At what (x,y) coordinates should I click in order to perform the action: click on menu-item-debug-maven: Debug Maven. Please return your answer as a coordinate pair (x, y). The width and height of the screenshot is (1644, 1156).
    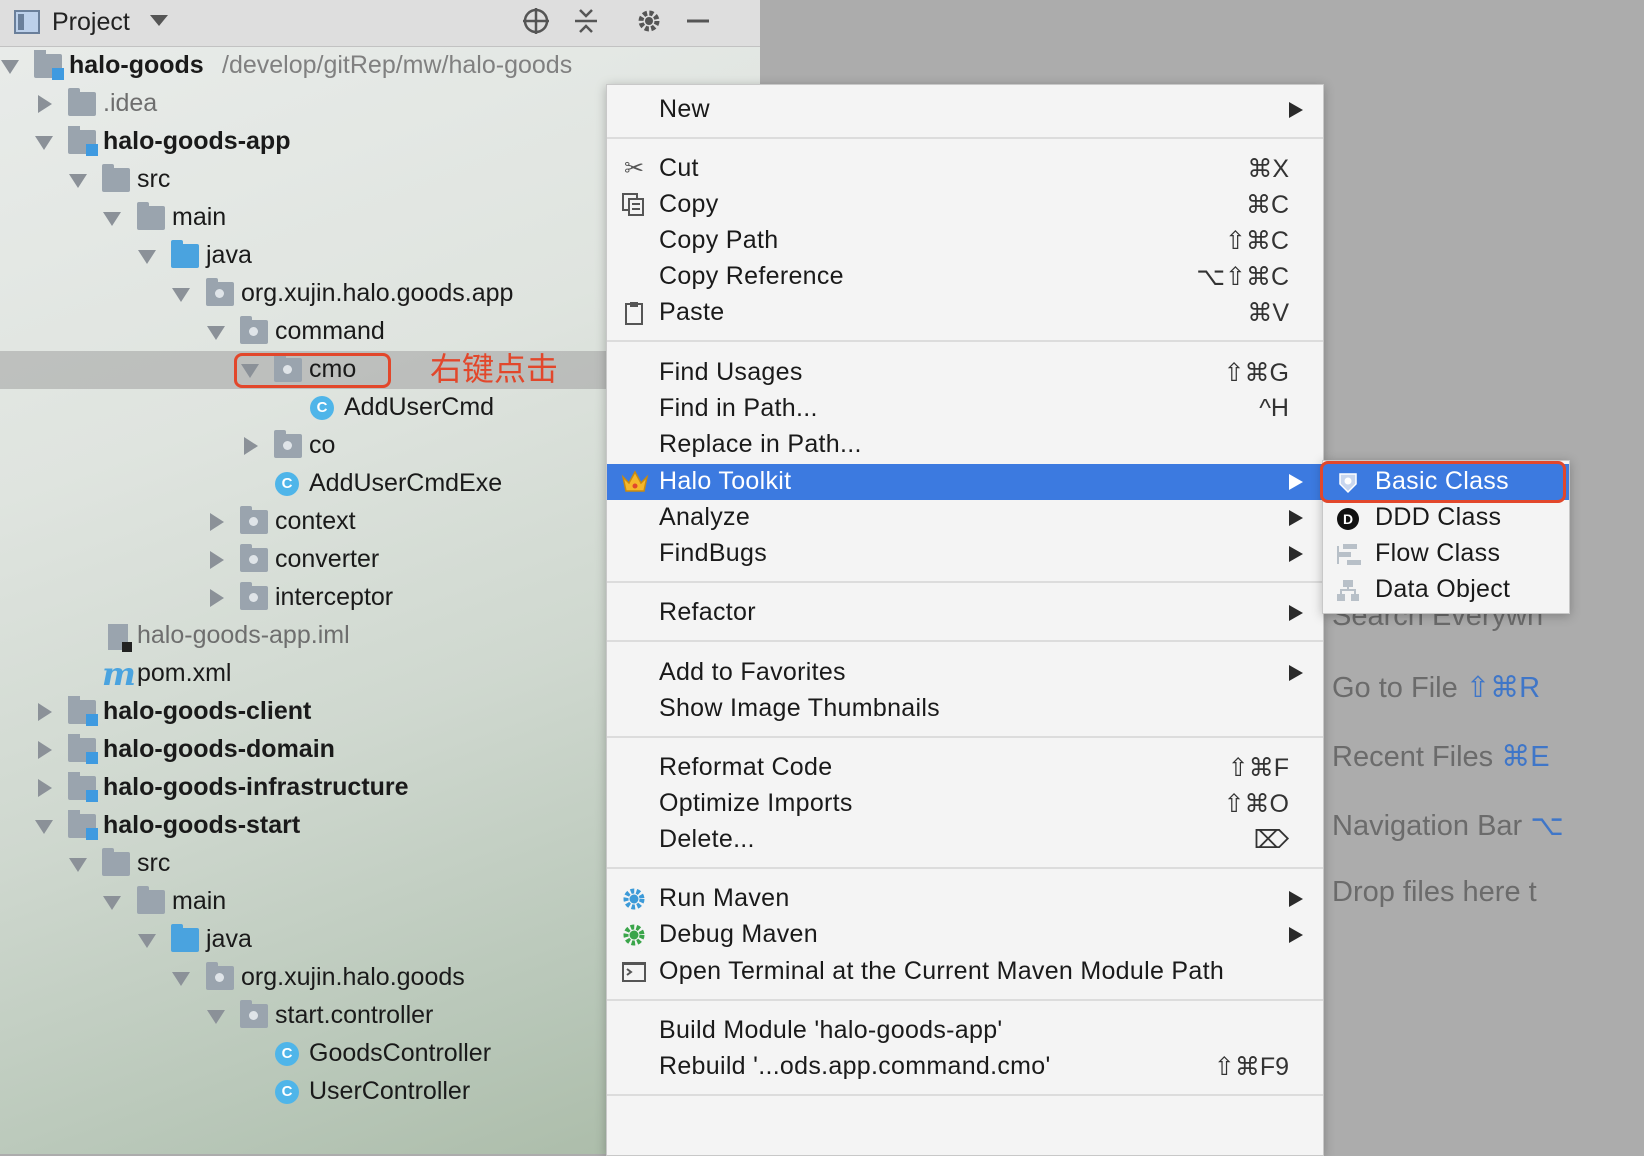
    Looking at the image, I should click on (965, 935).